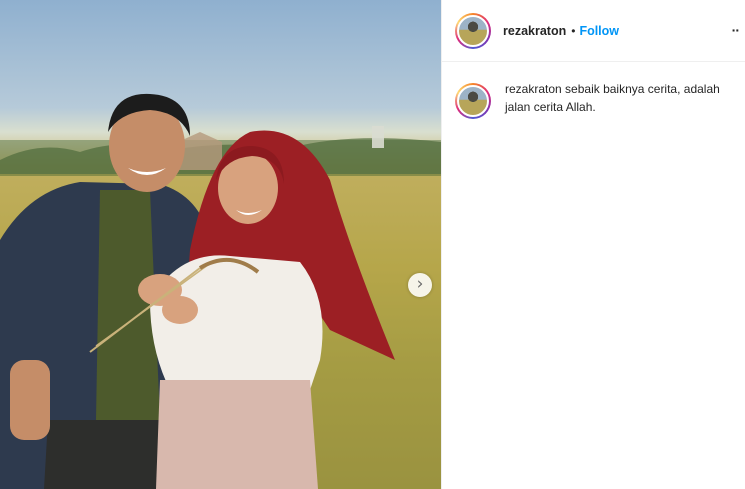 This screenshot has width=745, height=489. I want to click on more-options-icon: ··, so click(736, 30).